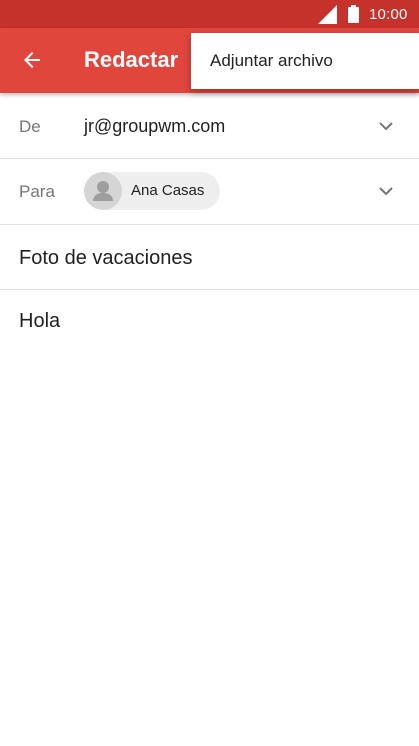 This screenshot has width=419, height=746. What do you see at coordinates (154, 126) in the screenshot?
I see `from-account: jr@groupwm.com` at bounding box center [154, 126].